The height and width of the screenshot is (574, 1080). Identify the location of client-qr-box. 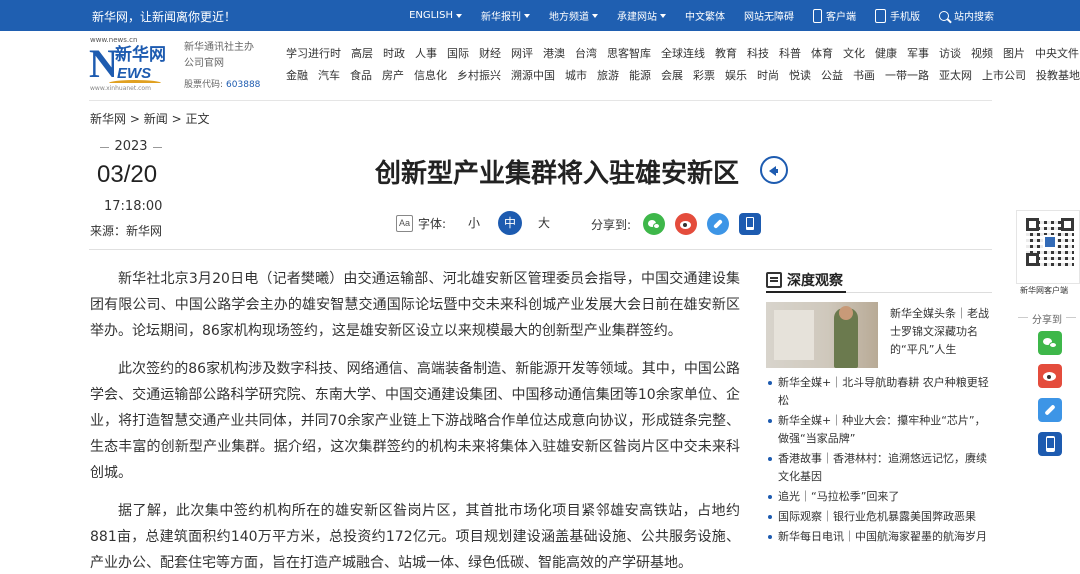
(1048, 247).